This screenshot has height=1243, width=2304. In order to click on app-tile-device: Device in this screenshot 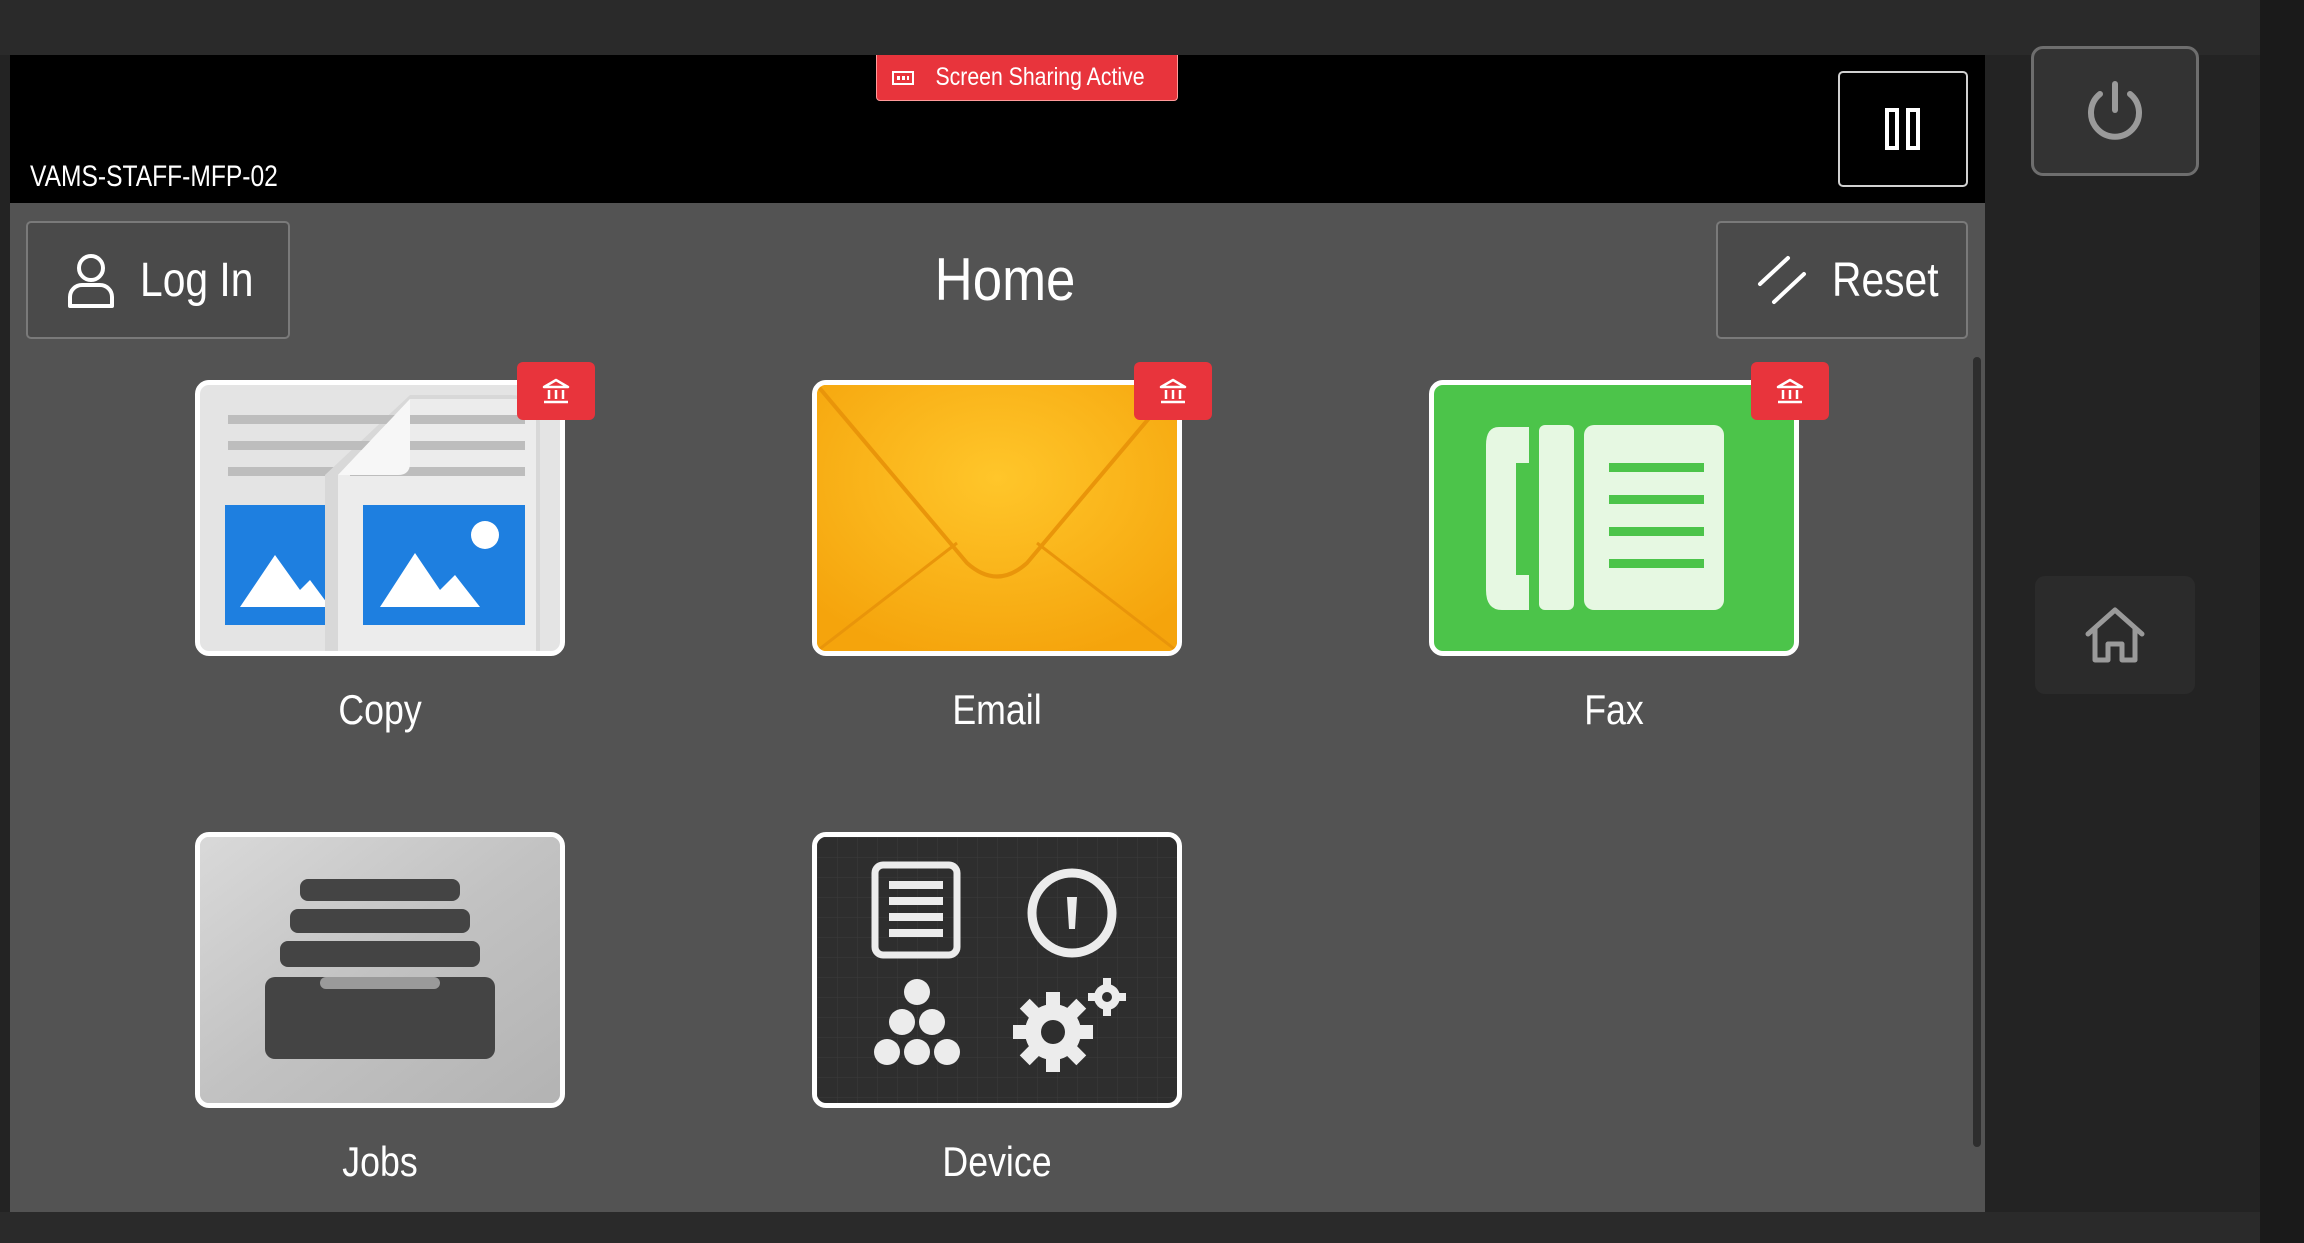, I will do `click(997, 1009)`.